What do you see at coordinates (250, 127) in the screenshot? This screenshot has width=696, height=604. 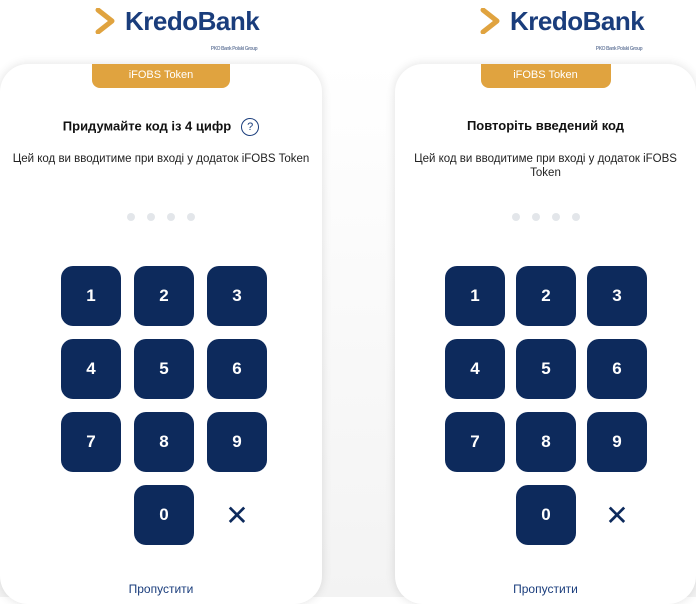 I see `help-icon: ?` at bounding box center [250, 127].